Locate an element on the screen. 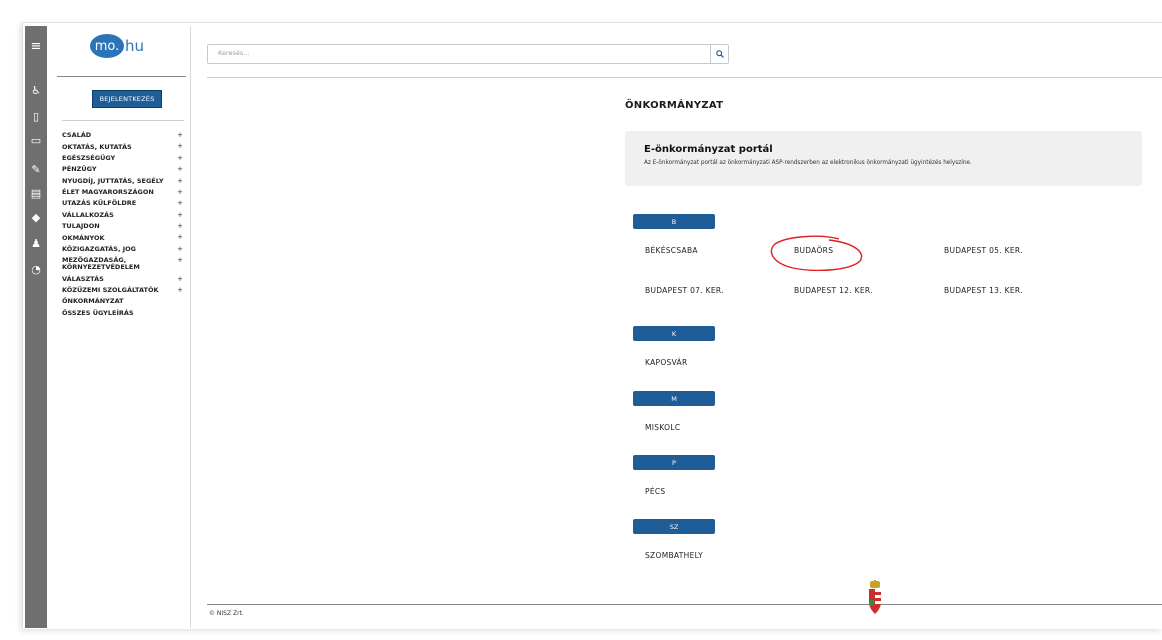 The height and width of the screenshot is (640, 1162). highlight-circle is located at coordinates (816, 253).